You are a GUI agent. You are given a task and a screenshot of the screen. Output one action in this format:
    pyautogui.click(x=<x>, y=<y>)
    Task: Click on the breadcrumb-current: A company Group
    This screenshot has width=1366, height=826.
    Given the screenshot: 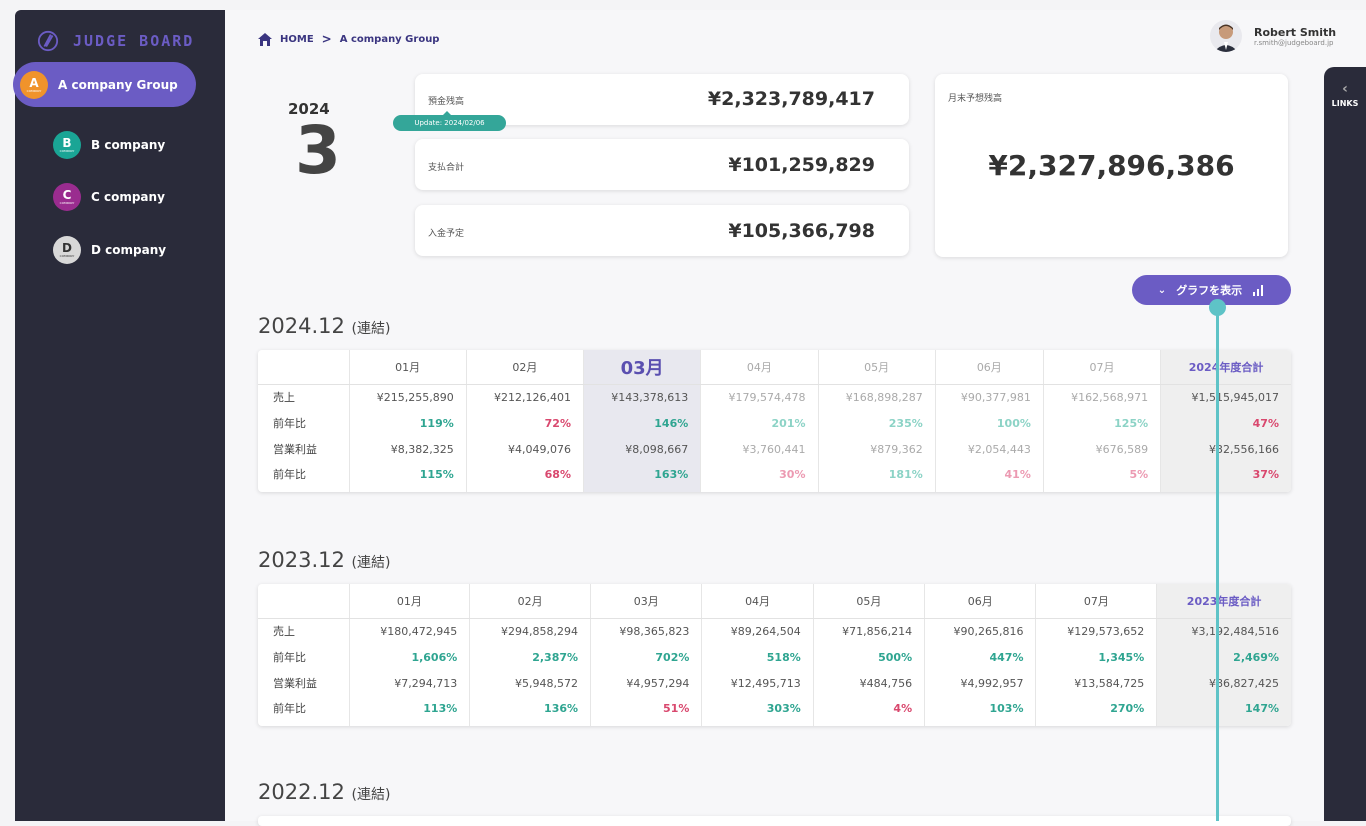 What is the action you would take?
    pyautogui.click(x=389, y=39)
    